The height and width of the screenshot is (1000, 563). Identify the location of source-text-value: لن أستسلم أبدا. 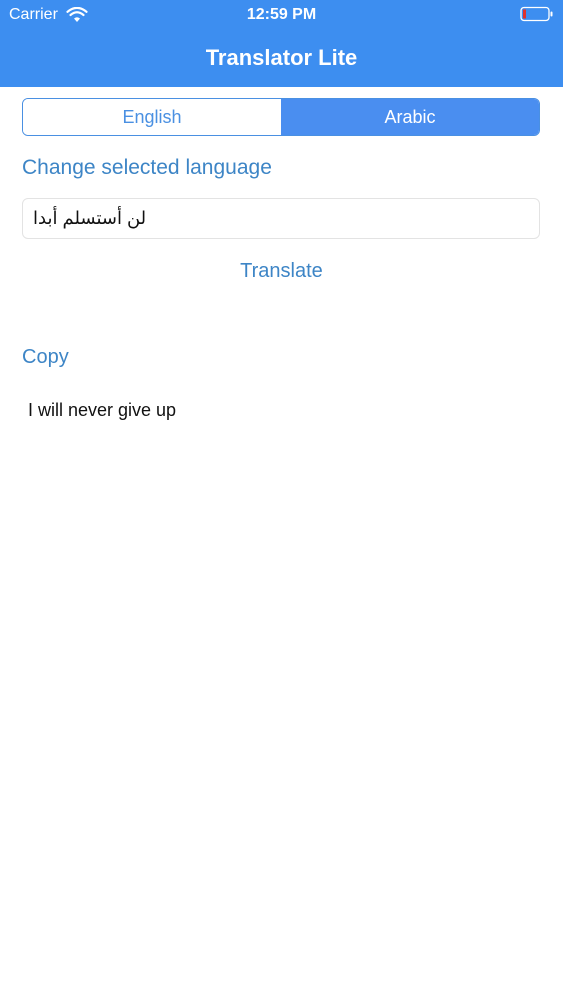
(90, 218).